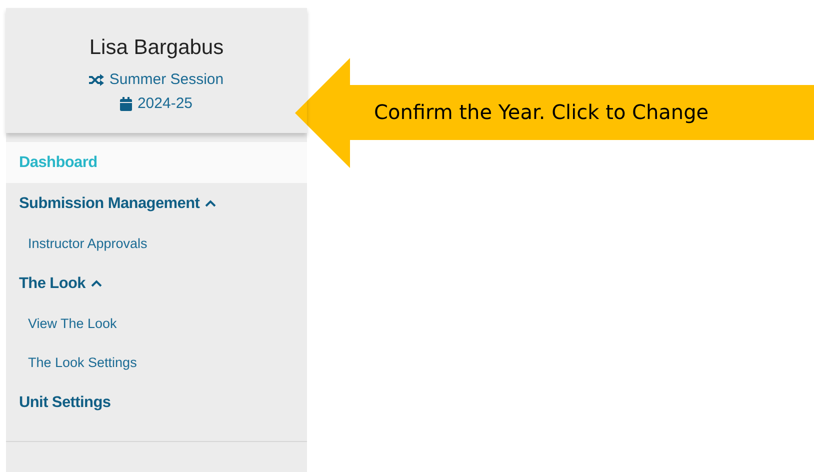 Image resolution: width=814 pixels, height=472 pixels. I want to click on calendar-icon, so click(126, 104).